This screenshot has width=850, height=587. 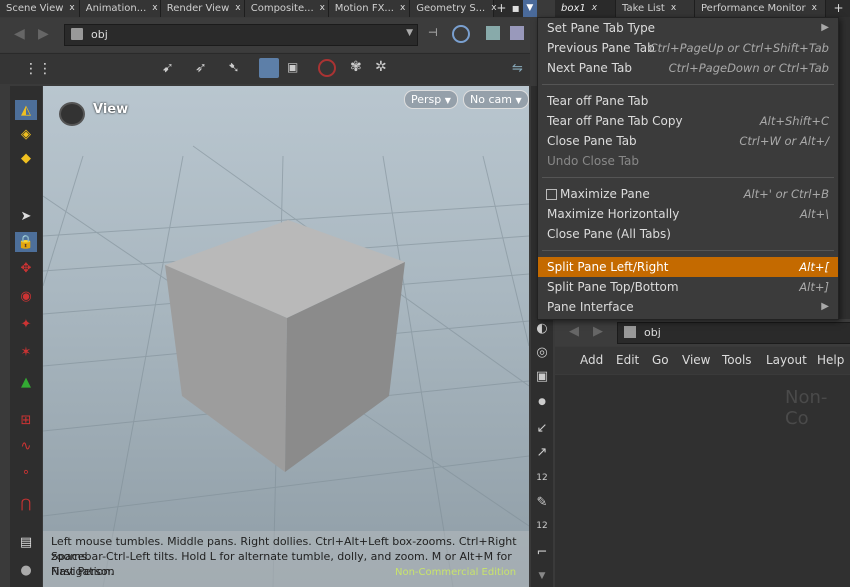 What do you see at coordinates (496, 99) in the screenshot?
I see `camera-dropdown: No cam ▼` at bounding box center [496, 99].